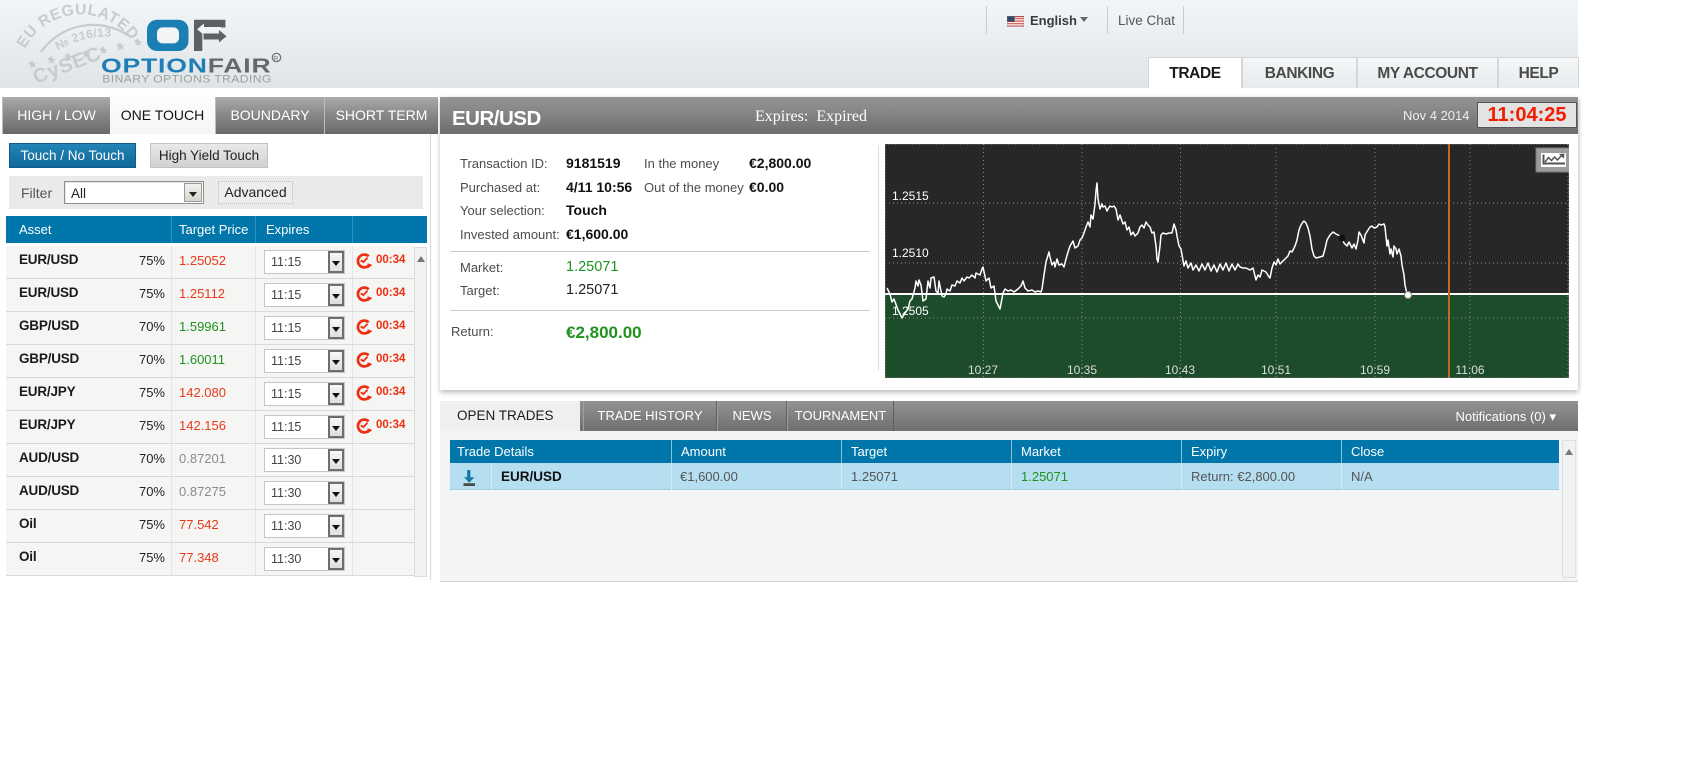 The width and height of the screenshot is (1706, 778). I want to click on svg-text: CySEC, so click(67, 65).